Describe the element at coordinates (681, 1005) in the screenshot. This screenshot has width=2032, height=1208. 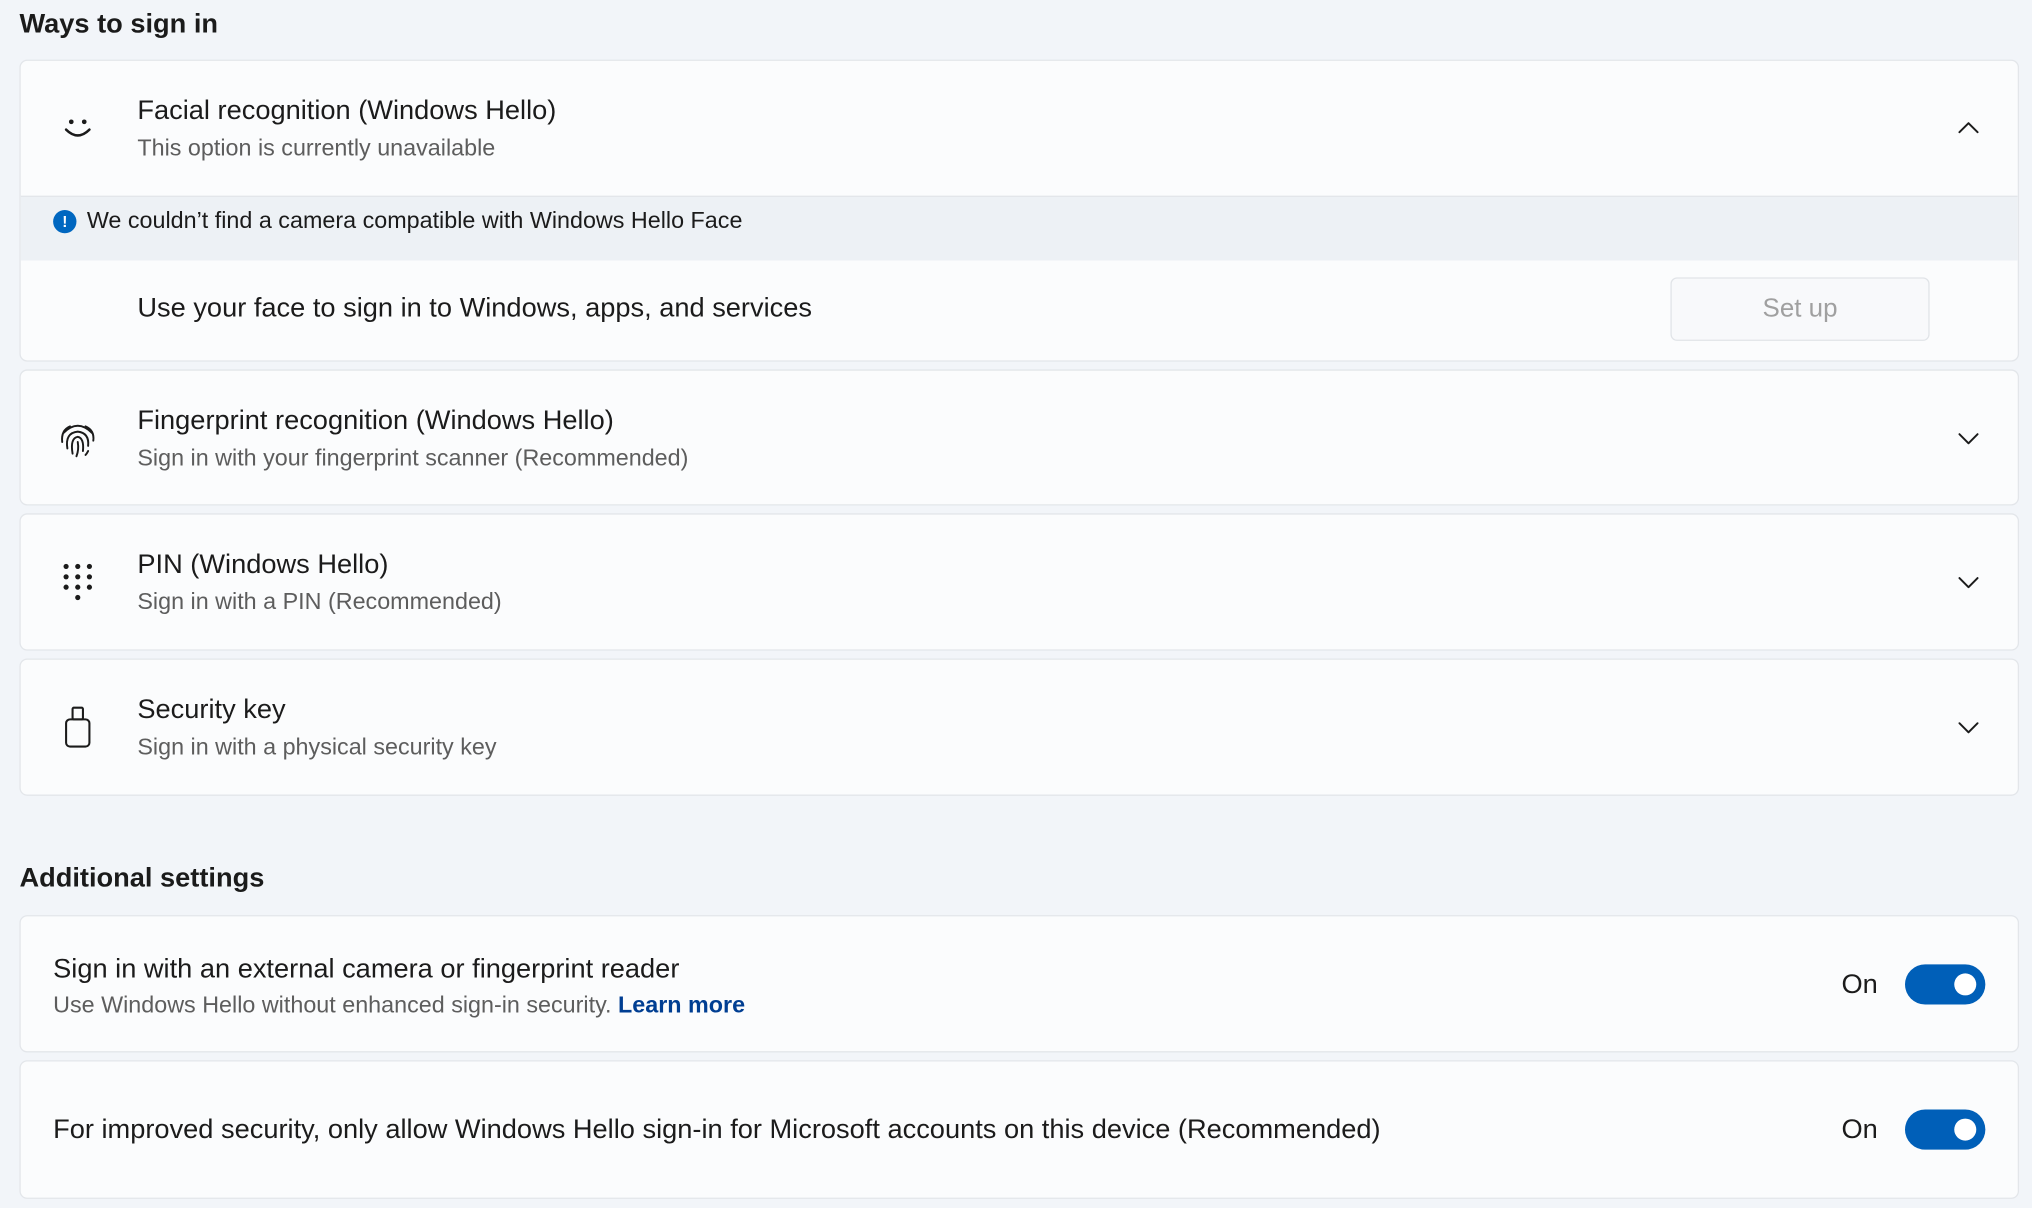
I see `learn-more-link: Learn more` at that location.